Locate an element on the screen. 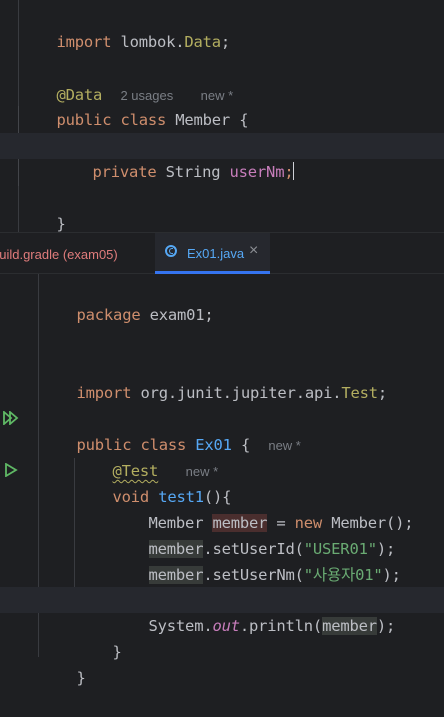 The height and width of the screenshot is (717, 444). code-line-import: import org.junit.jupiter.api.Test; is located at coordinates (214, 378).